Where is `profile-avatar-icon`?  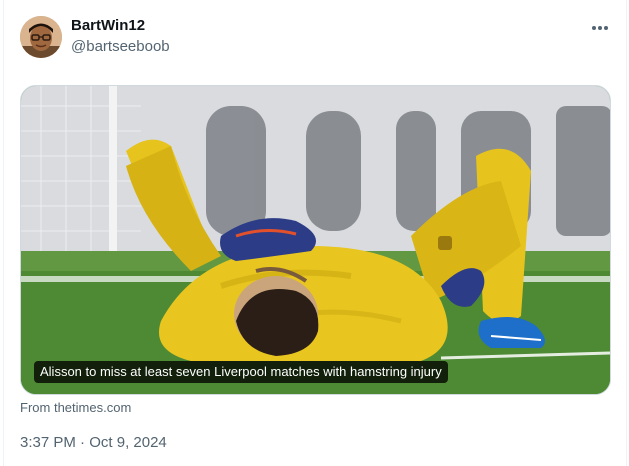 profile-avatar-icon is located at coordinates (41, 37).